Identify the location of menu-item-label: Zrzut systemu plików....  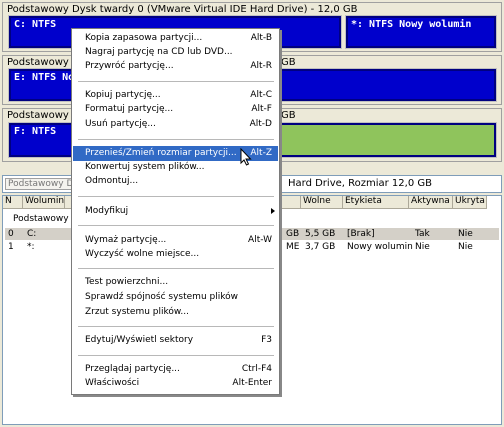
(137, 312).